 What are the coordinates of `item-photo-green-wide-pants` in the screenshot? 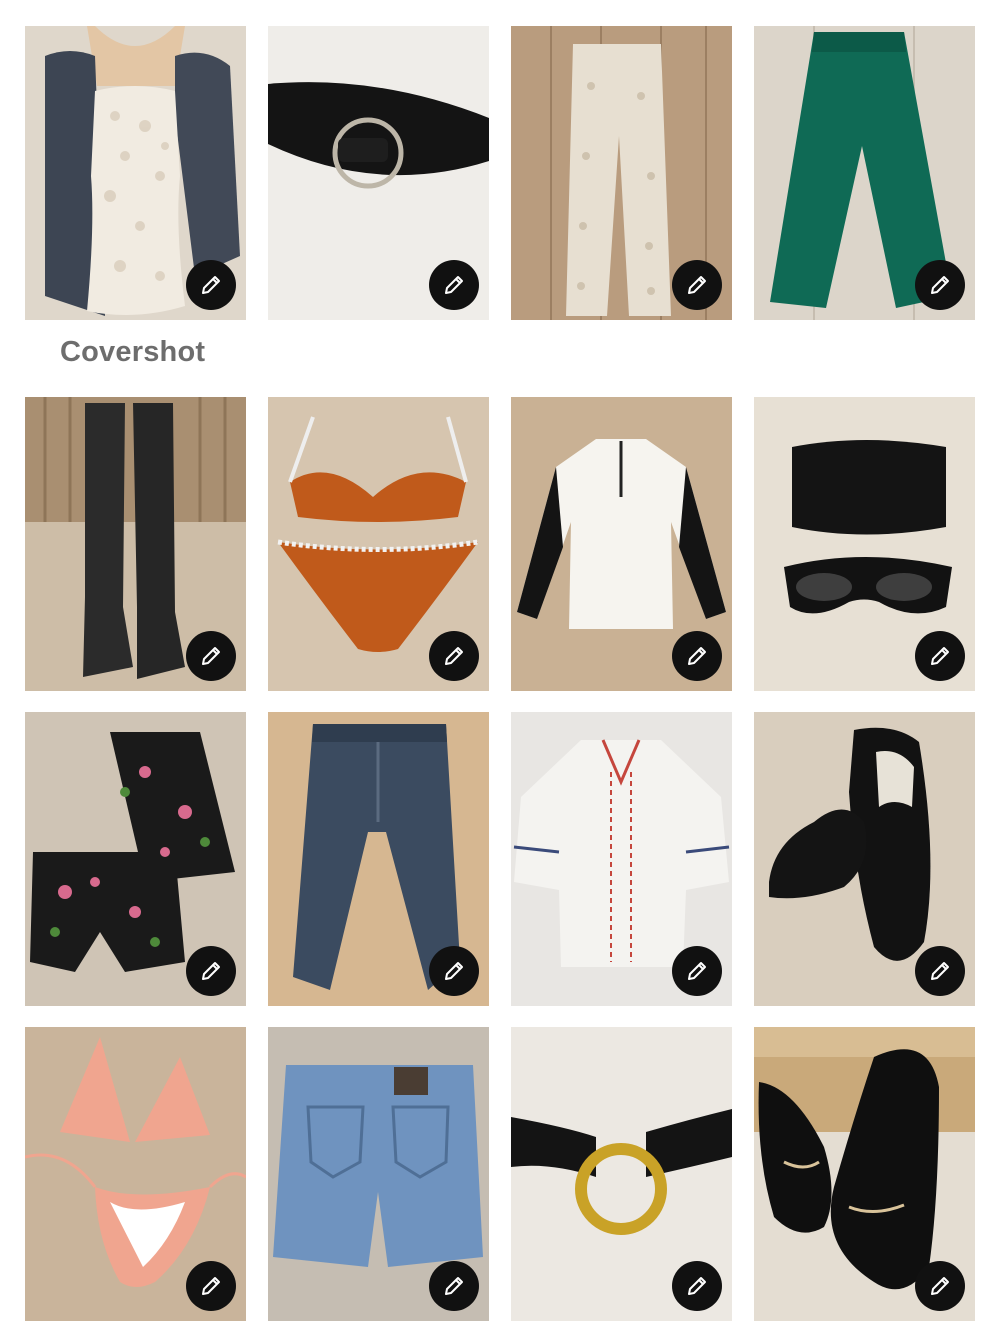 It's located at (864, 173).